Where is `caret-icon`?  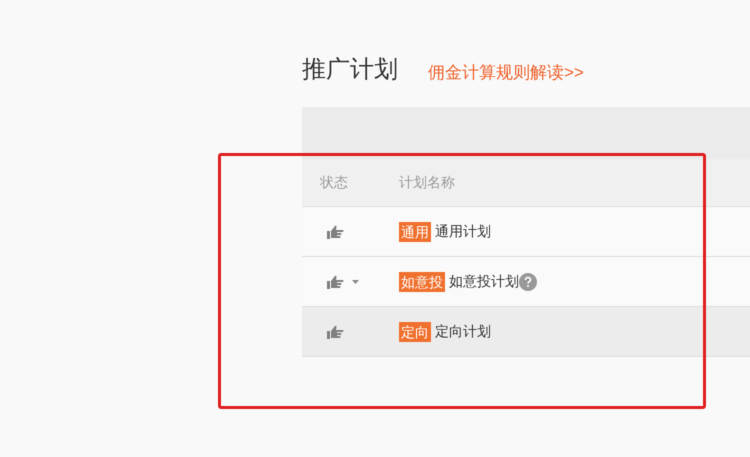
caret-icon is located at coordinates (355, 282).